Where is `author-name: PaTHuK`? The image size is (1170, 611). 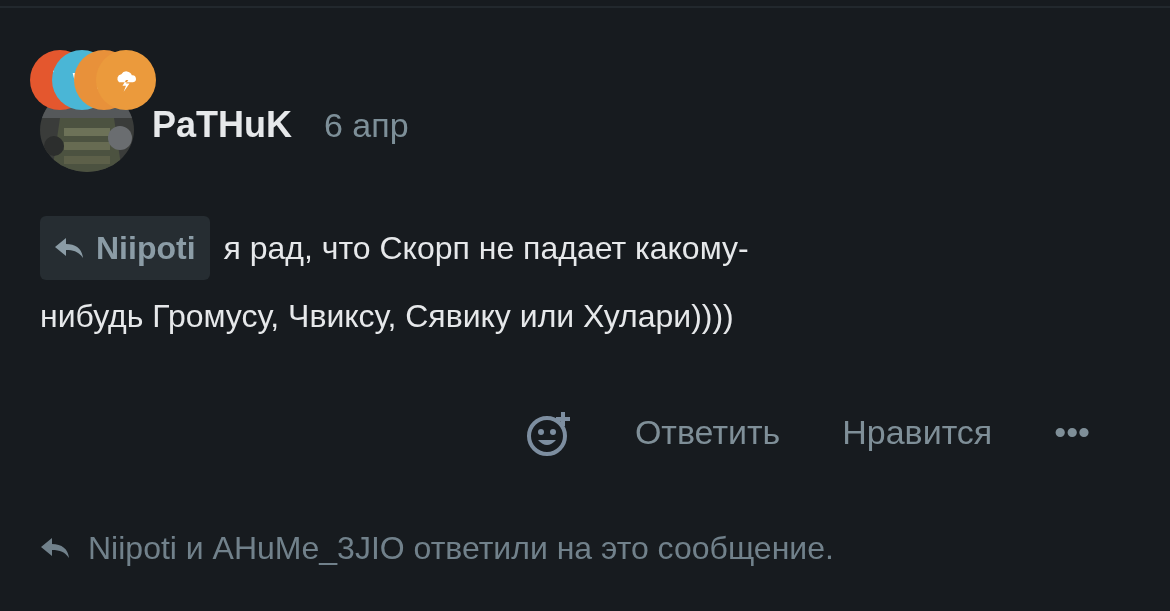 author-name: PaTHuK is located at coordinates (222, 125).